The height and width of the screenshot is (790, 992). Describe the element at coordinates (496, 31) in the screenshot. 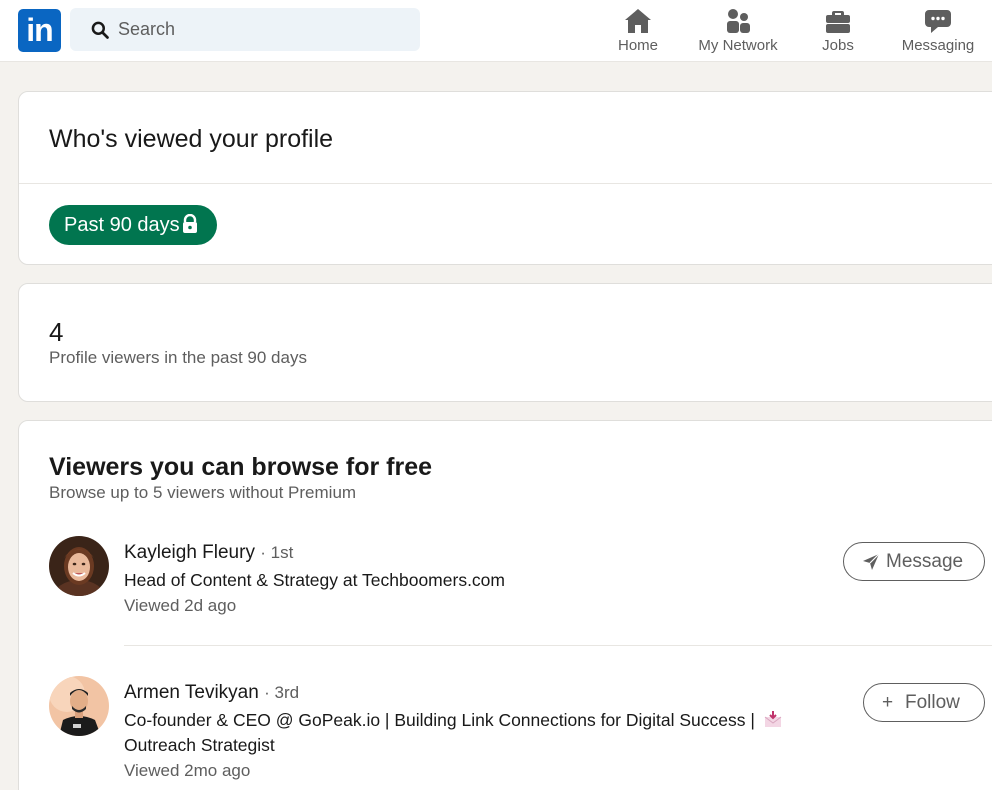

I see `top-navigation: in Home My Network Jobs` at that location.